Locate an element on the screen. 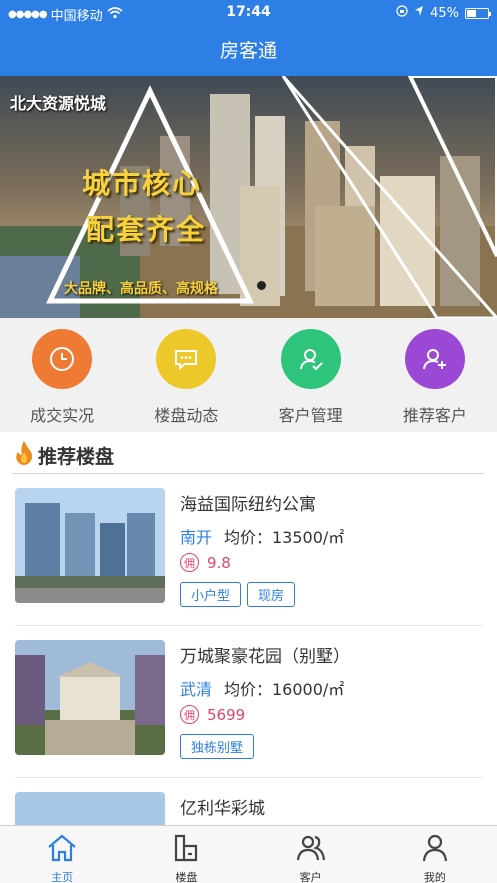 This screenshot has width=497, height=883. listing-area: 南开 is located at coordinates (196, 537).